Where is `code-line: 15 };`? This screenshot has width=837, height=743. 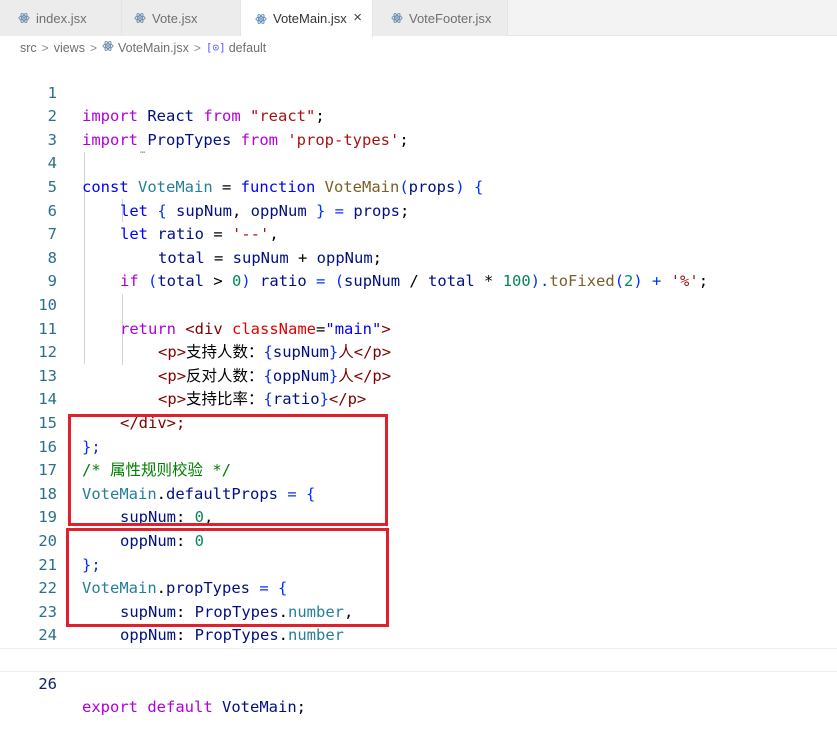 code-line: 15 }; is located at coordinates (418, 422).